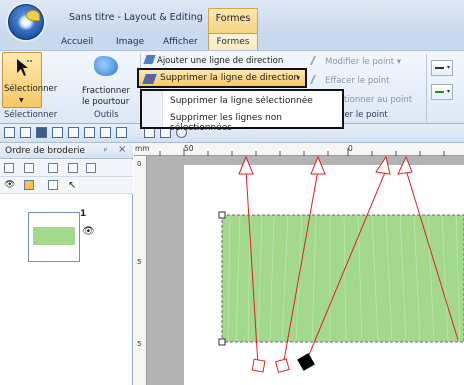  Describe the element at coordinates (26, 22) in the screenshot. I see `app-orb-icon` at that location.